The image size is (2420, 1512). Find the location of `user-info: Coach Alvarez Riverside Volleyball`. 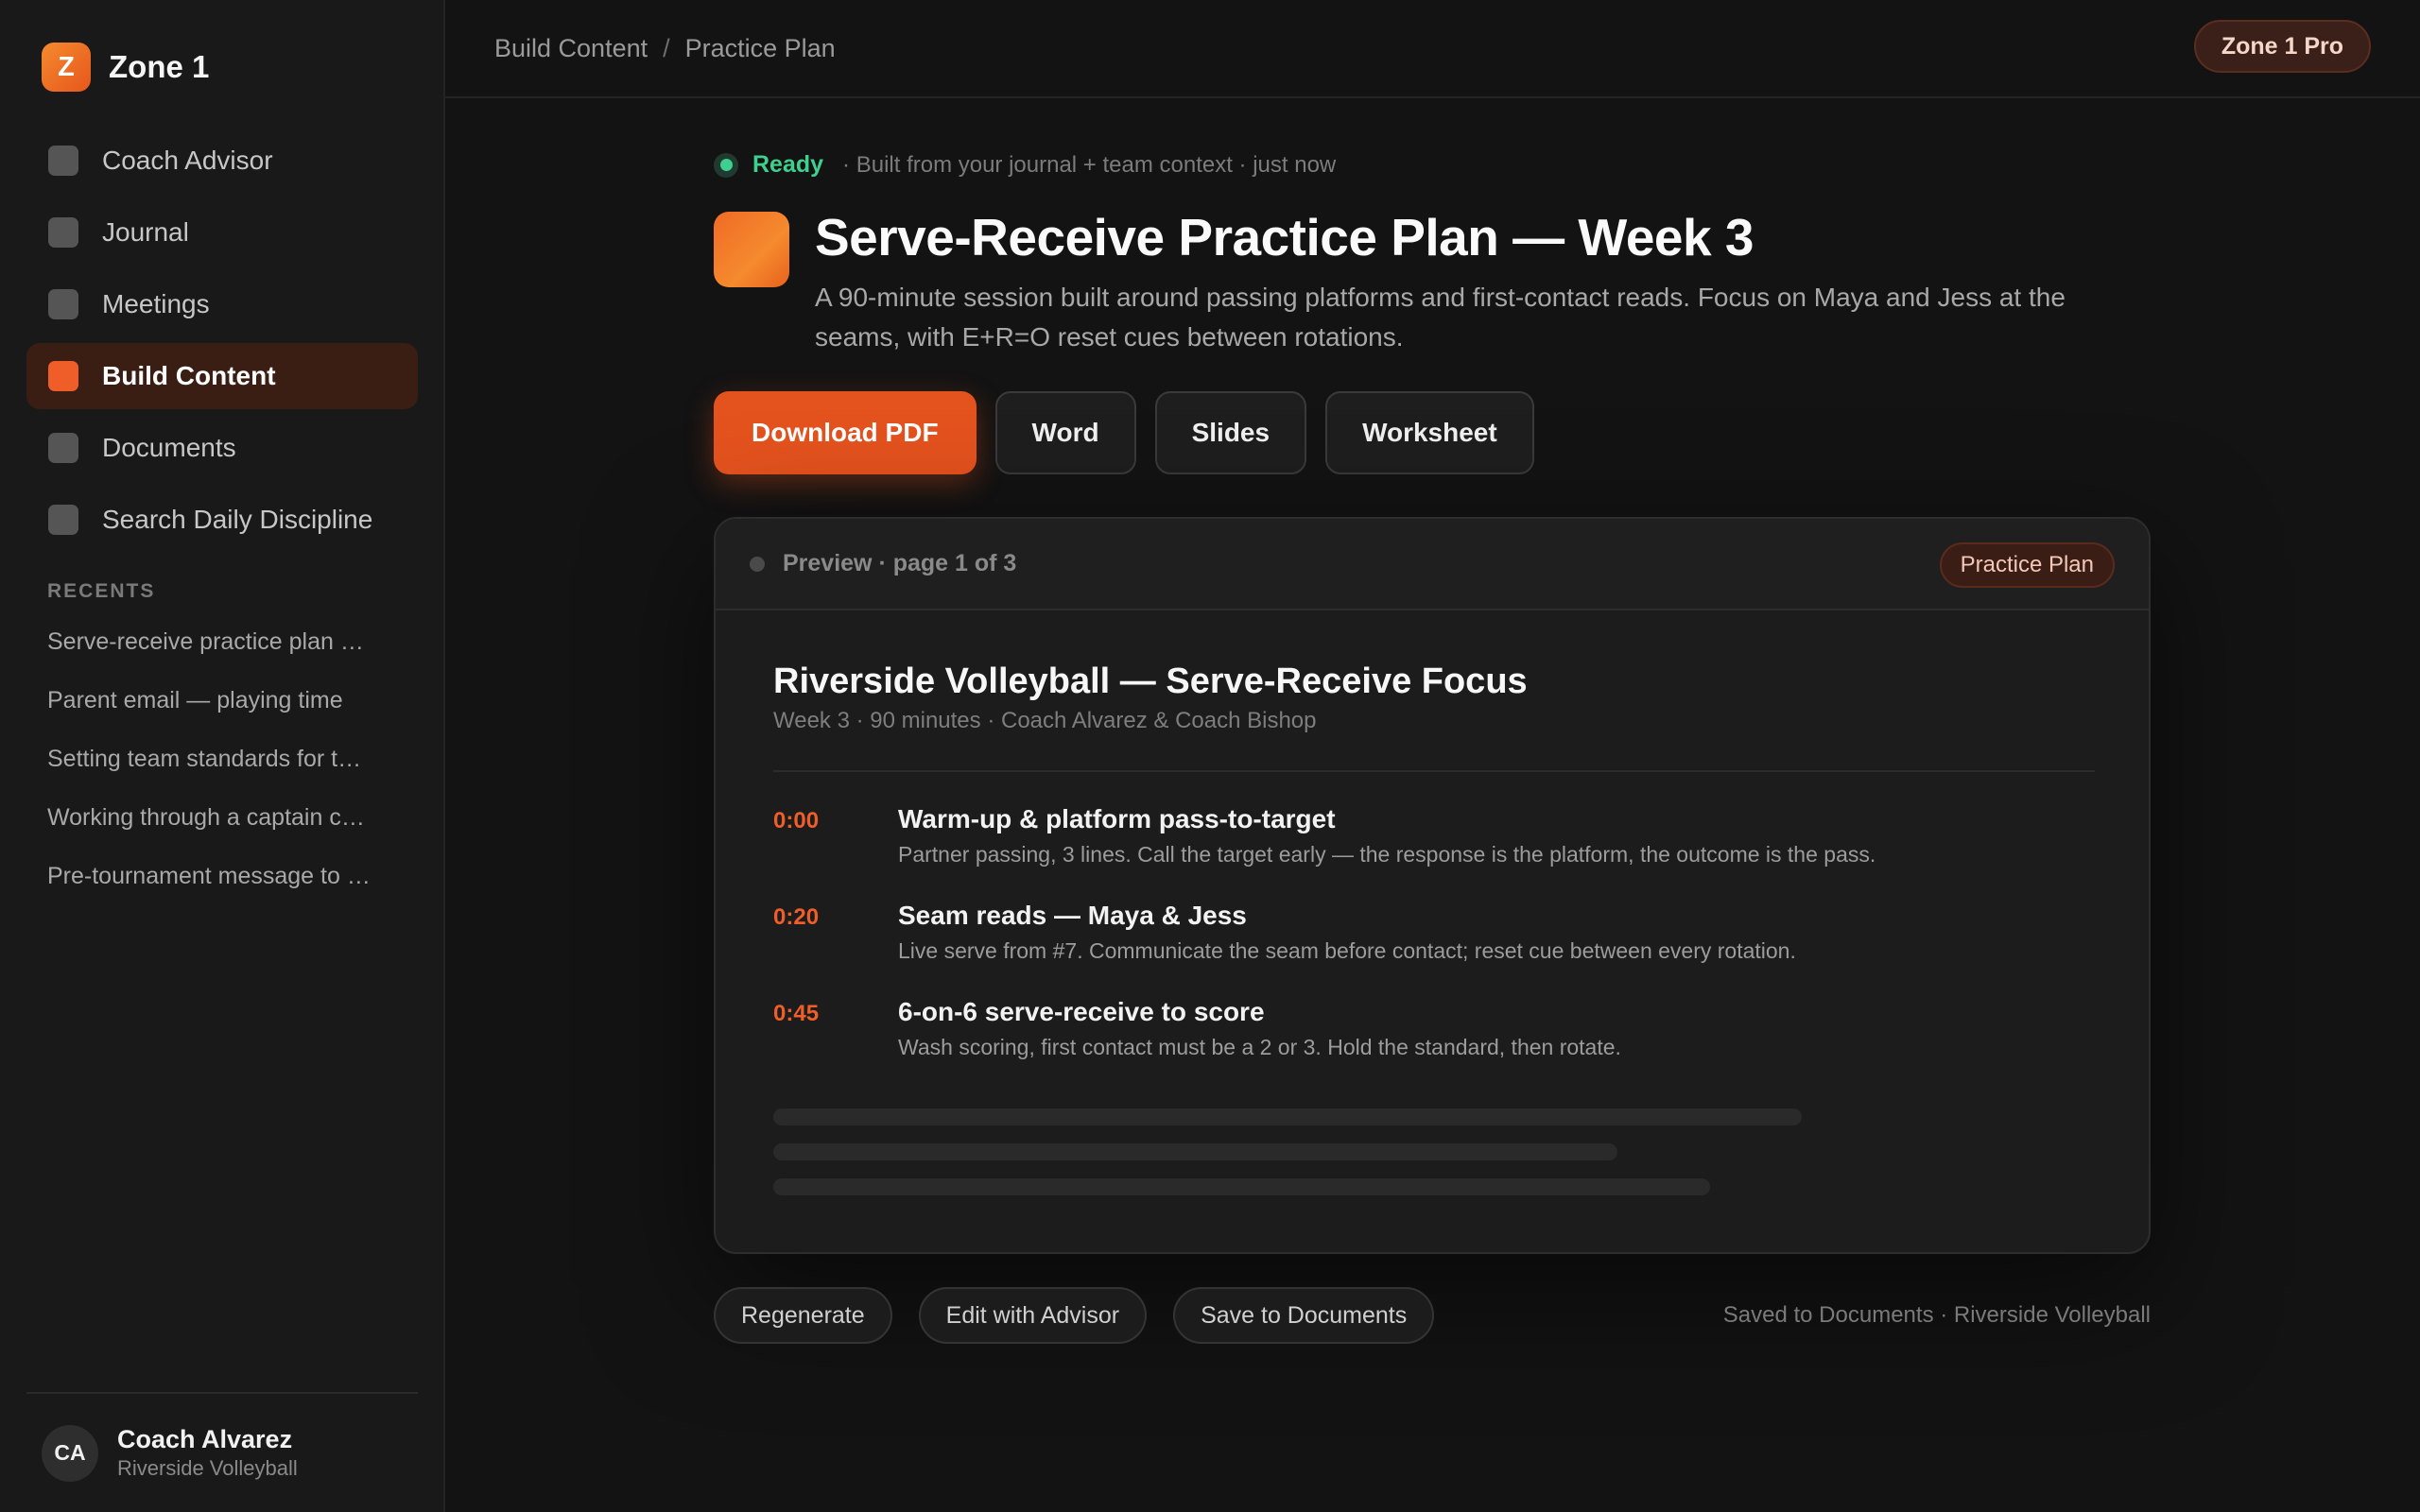

user-info: Coach Alvarez Riverside Volleyball is located at coordinates (207, 1453).